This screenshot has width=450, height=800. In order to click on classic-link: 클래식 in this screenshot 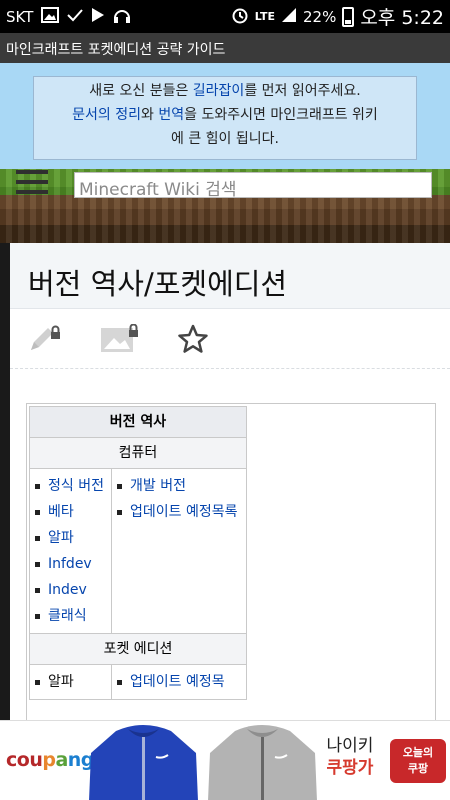, I will do `click(67, 616)`.